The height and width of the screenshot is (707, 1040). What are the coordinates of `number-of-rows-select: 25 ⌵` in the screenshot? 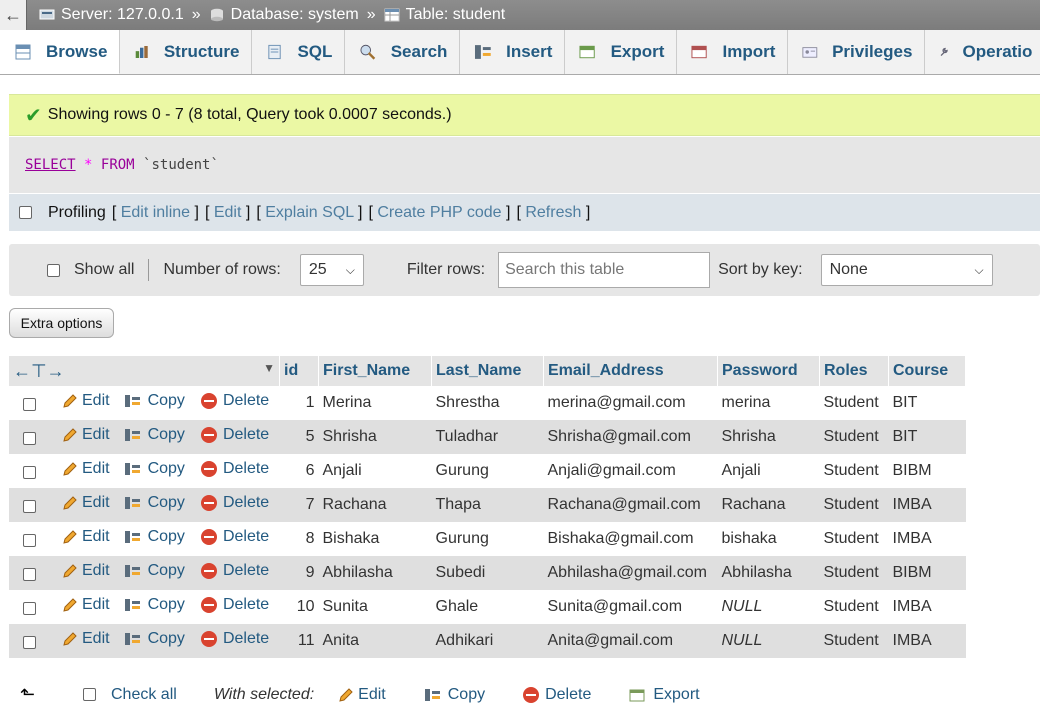 It's located at (331, 270).